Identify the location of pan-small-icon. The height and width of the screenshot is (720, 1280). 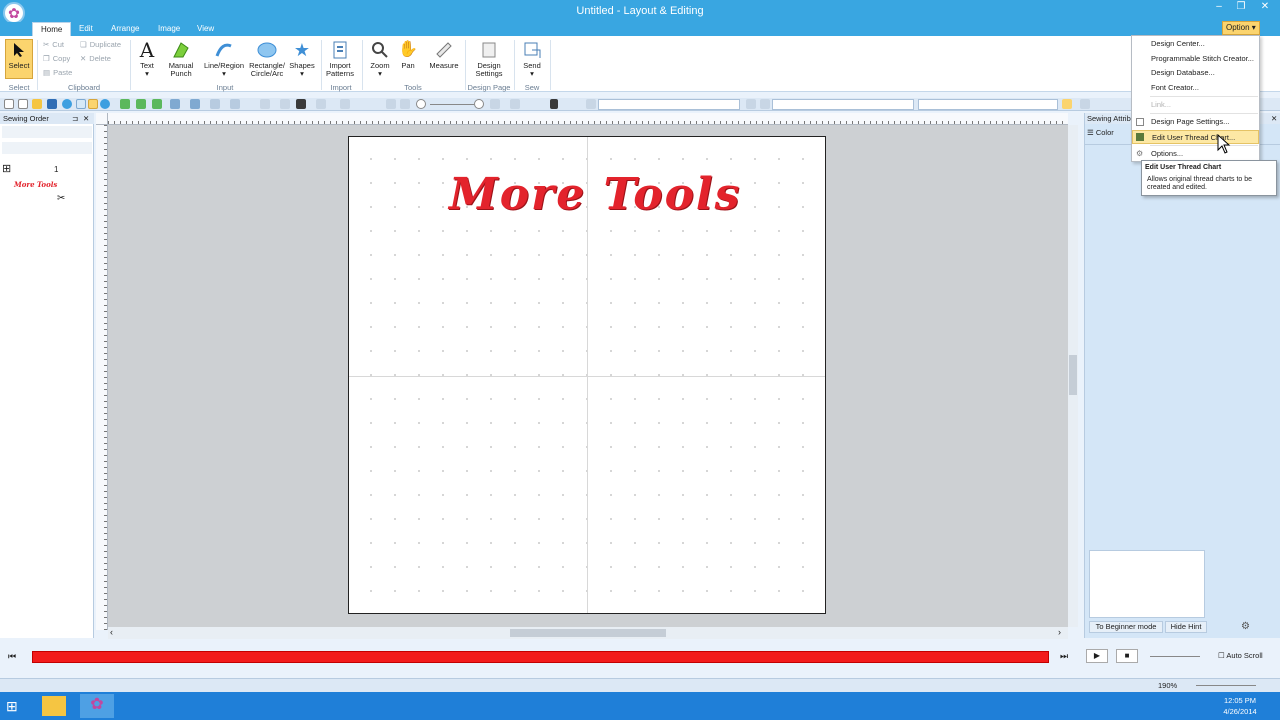
(515, 104).